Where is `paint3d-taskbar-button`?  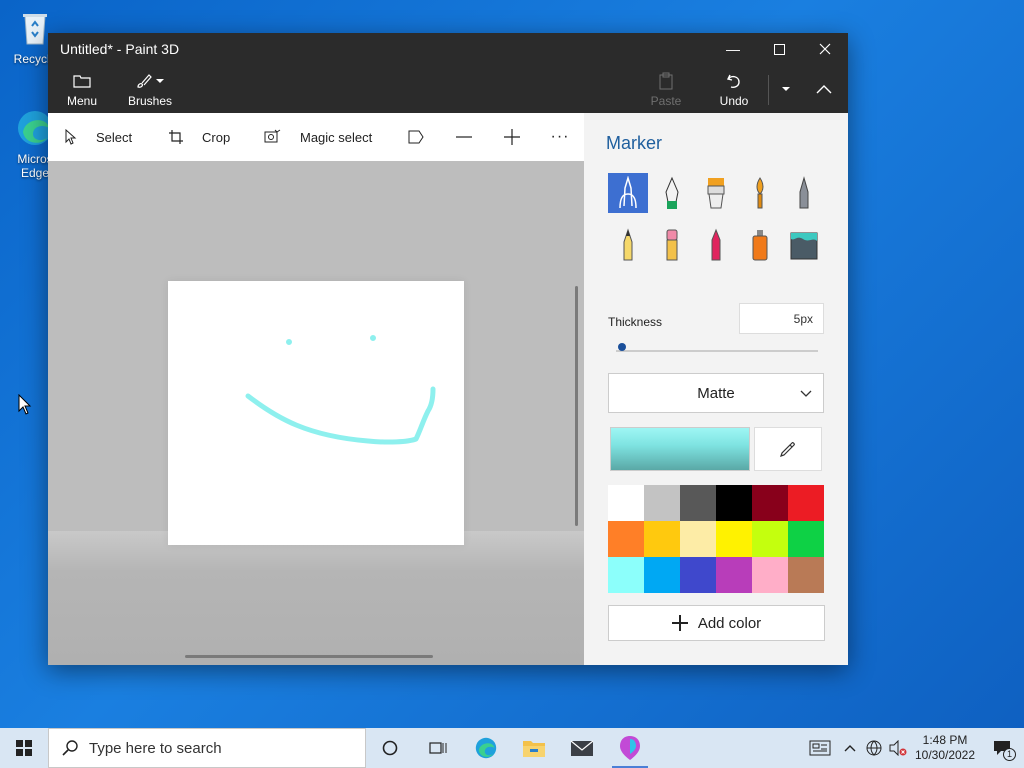 paint3d-taskbar-button is located at coordinates (630, 748).